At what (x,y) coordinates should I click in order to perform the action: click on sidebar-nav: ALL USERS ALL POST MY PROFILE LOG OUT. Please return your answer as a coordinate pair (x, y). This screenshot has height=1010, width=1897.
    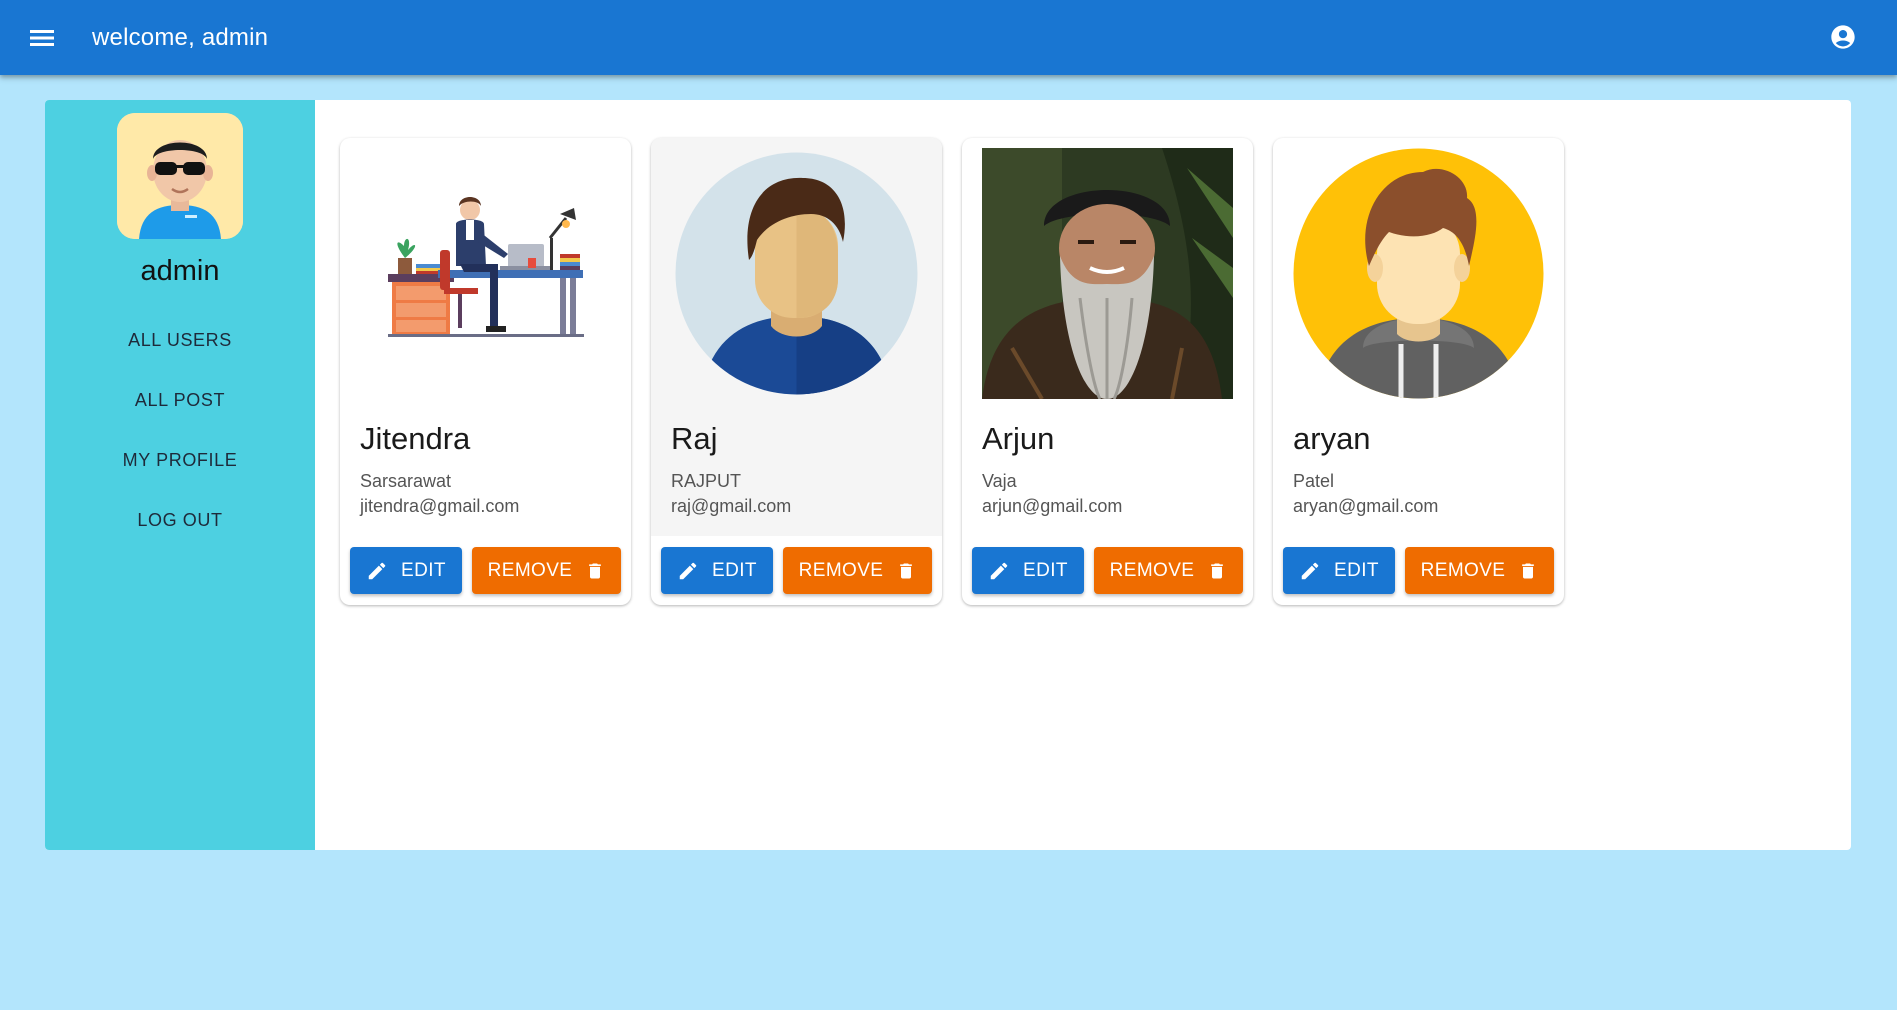
    Looking at the image, I should click on (180, 430).